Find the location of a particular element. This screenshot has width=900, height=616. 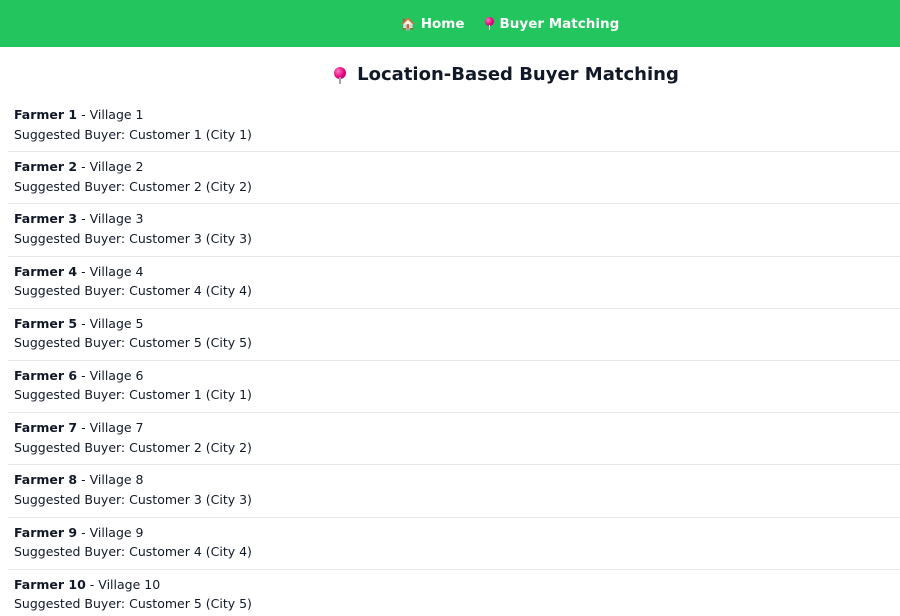

house-icon: 🏠 is located at coordinates (408, 23).